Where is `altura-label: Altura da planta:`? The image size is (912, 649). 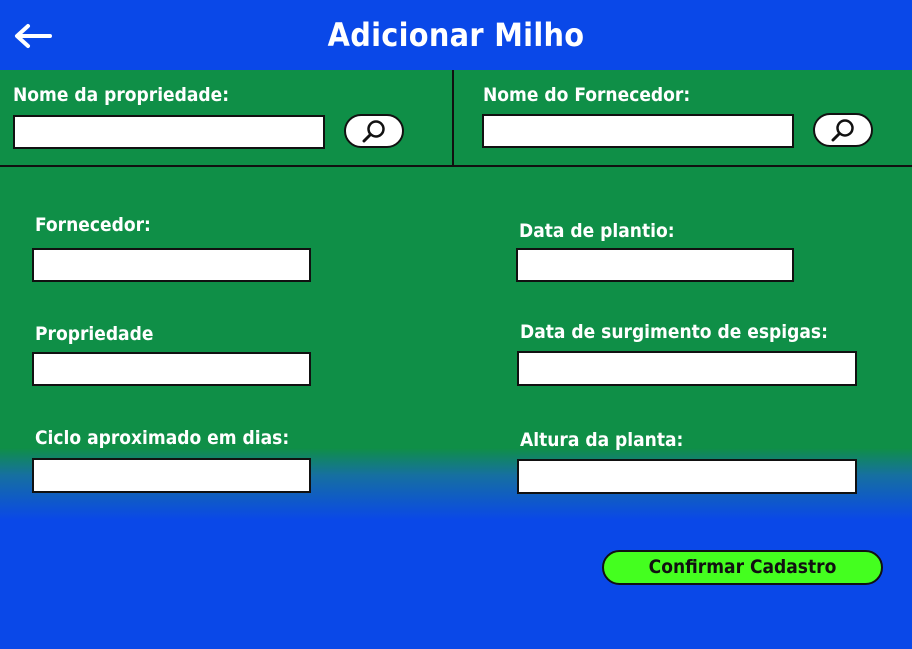 altura-label: Altura da planta: is located at coordinates (602, 440).